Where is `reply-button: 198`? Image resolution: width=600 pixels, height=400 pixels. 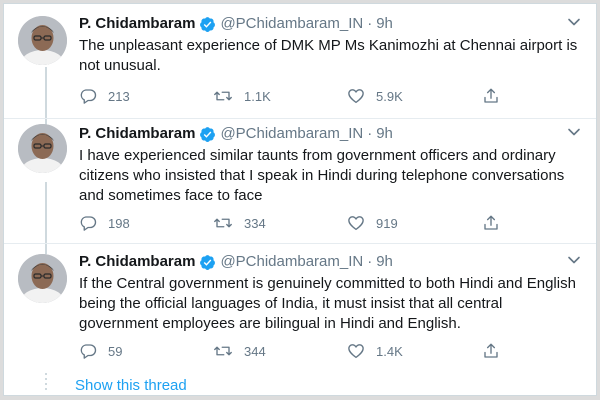
reply-button: 198 is located at coordinates (104, 223).